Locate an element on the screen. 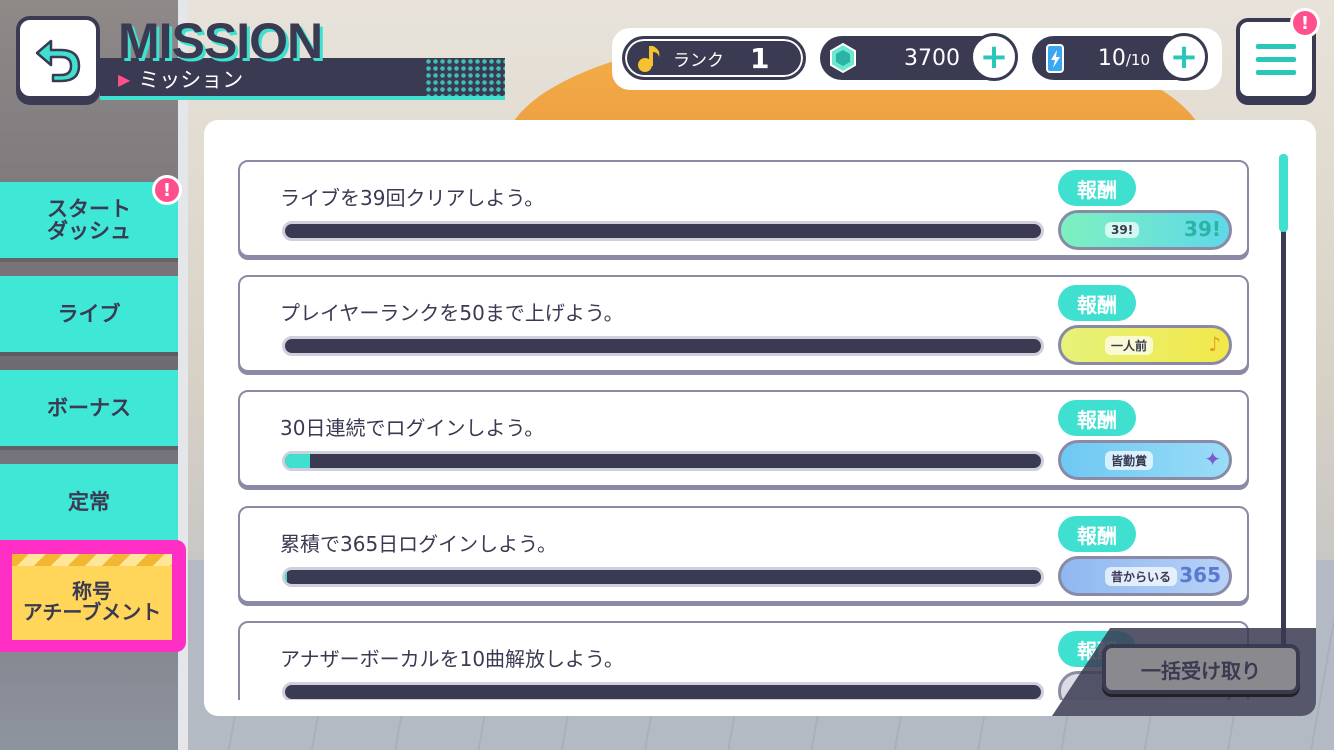 Image resolution: width=1334 pixels, height=750 pixels. reward-title-text: 皆勤賞 is located at coordinates (1129, 460).